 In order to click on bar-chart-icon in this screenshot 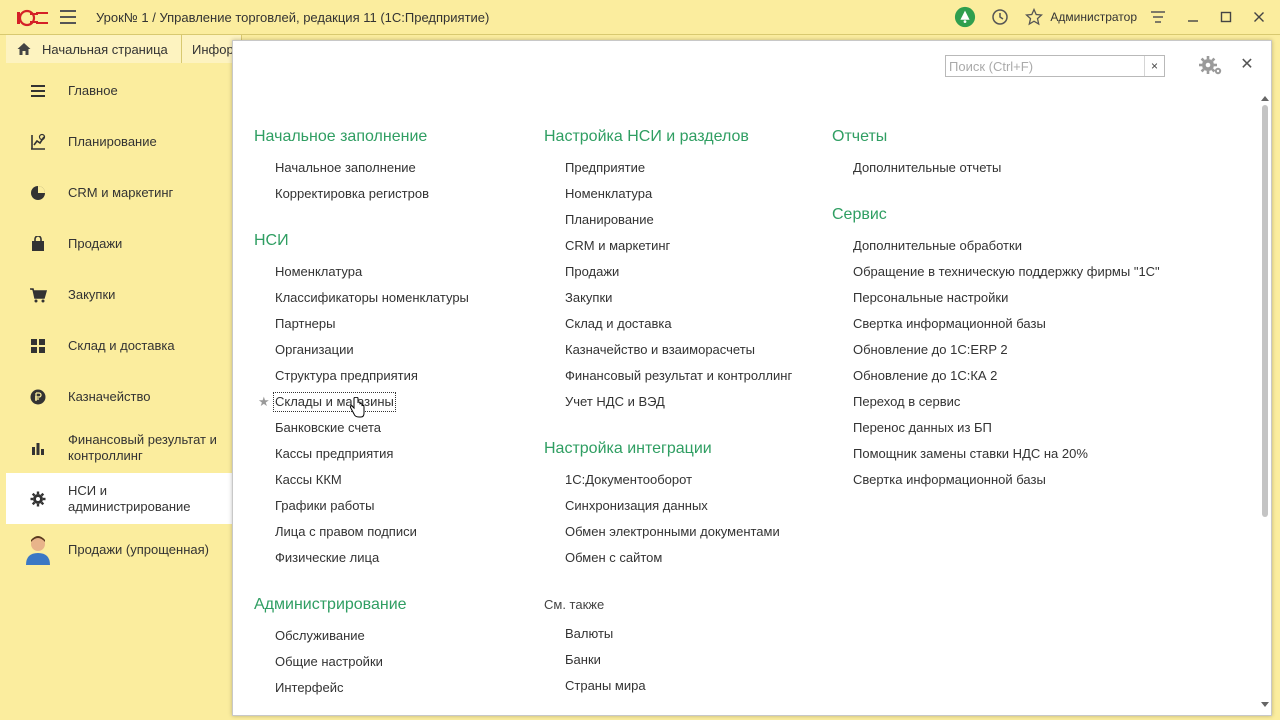, I will do `click(38, 448)`.